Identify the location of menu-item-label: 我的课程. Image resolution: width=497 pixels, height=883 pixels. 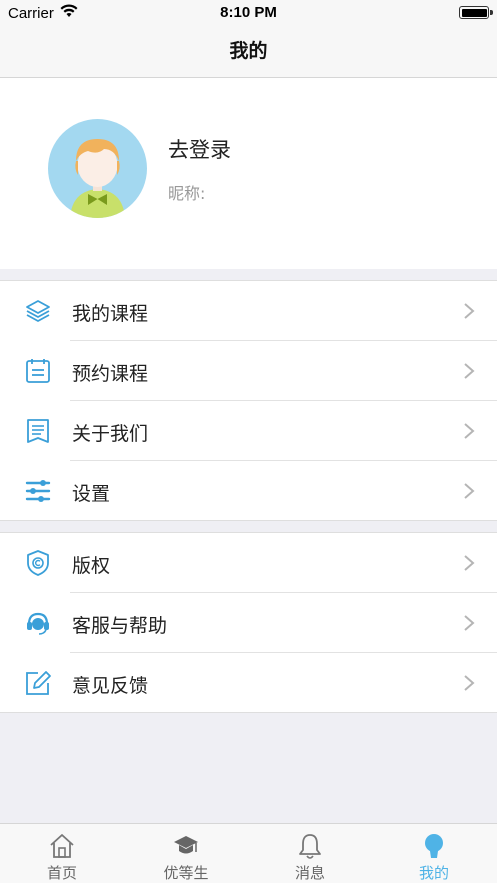
(110, 314).